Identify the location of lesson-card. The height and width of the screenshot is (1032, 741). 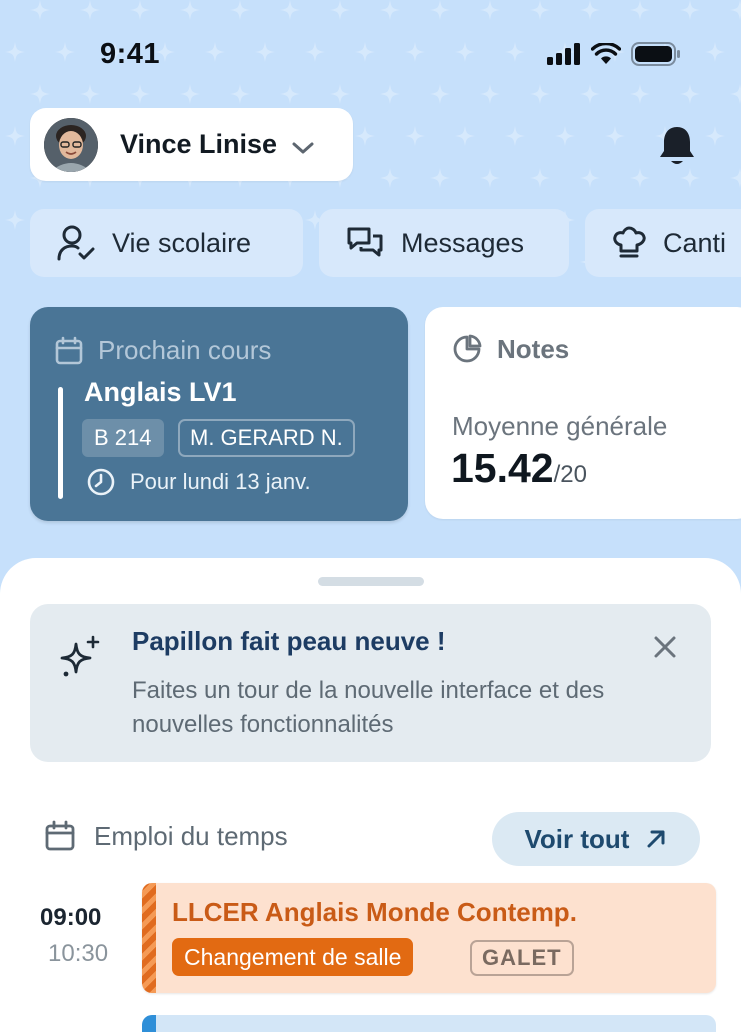
(429, 1023).